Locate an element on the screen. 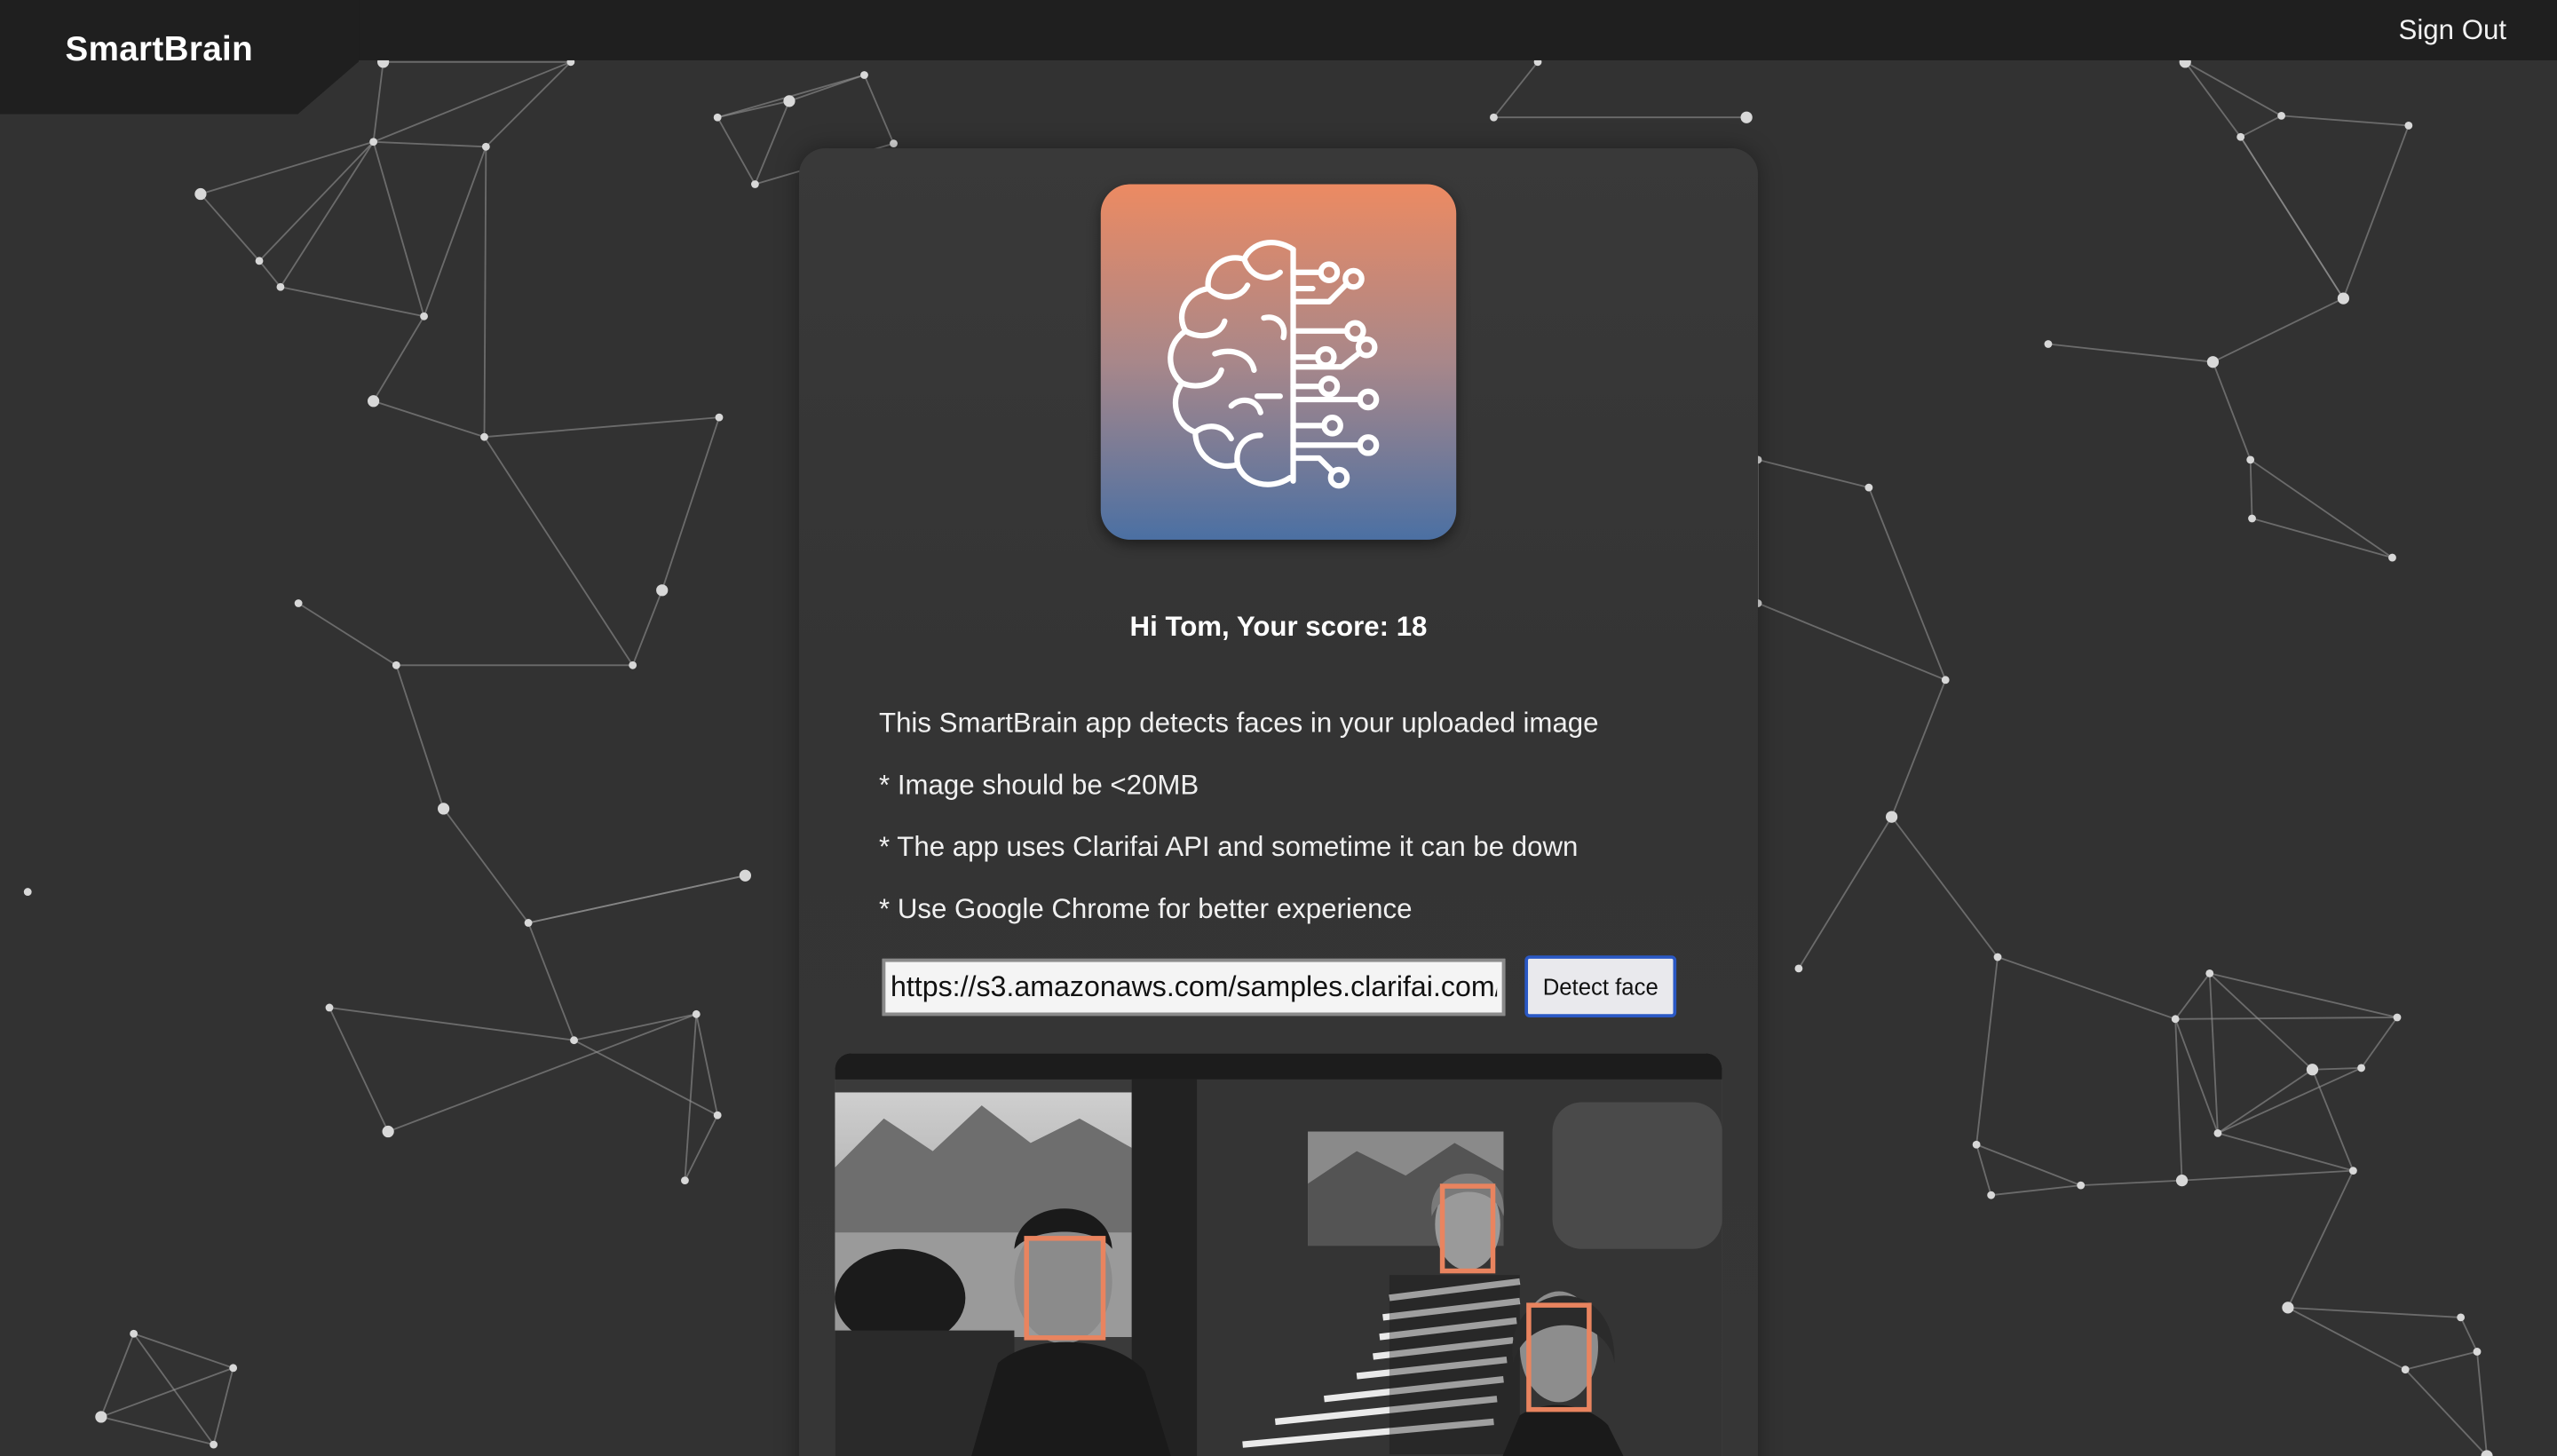 This screenshot has width=2557, height=1456. face-bounding-box is located at coordinates (1467, 1228).